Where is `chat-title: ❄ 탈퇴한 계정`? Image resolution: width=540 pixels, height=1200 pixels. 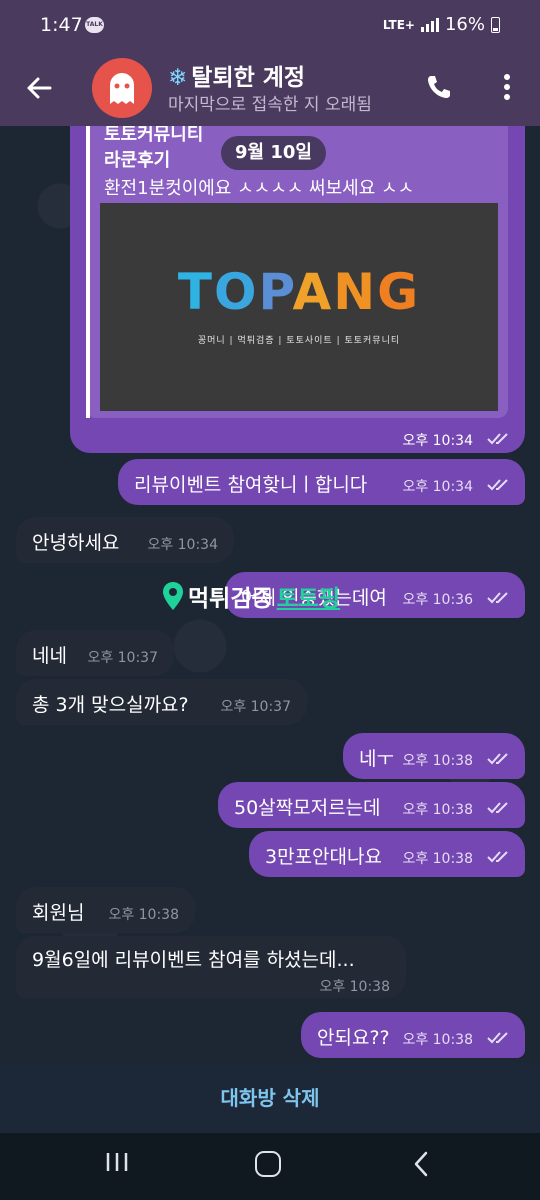
chat-title: ❄ 탈퇴한 계정 is located at coordinates (236, 75).